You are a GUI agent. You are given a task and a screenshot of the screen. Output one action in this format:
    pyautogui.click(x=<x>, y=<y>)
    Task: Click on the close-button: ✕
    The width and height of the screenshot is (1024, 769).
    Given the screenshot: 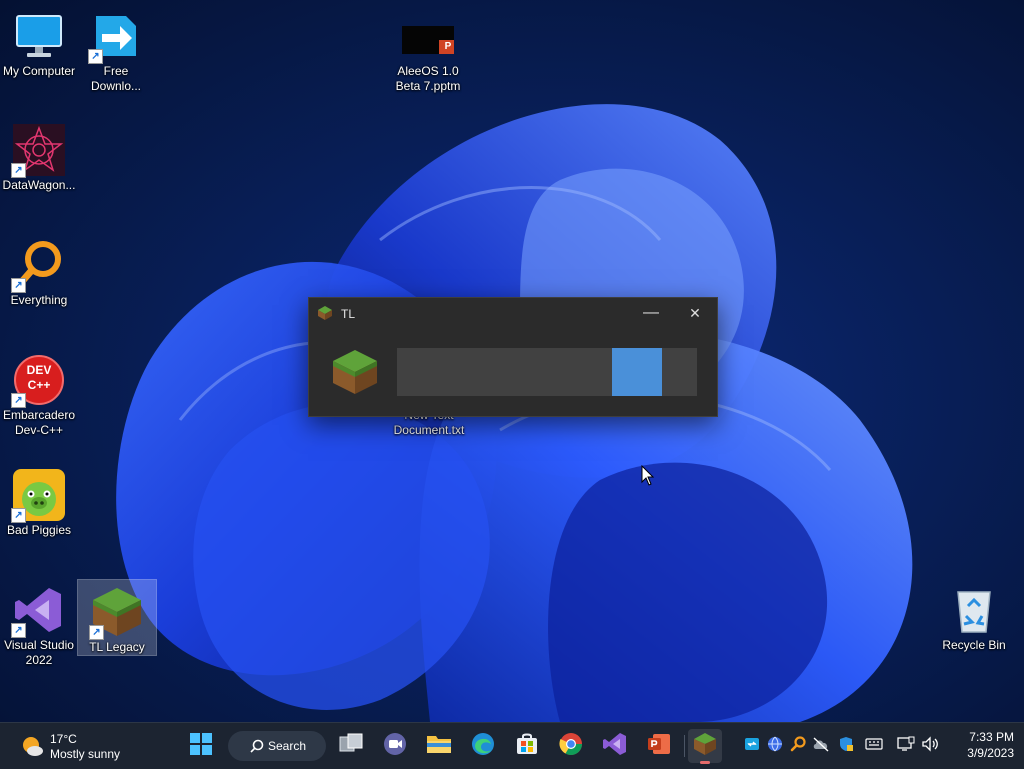 What is the action you would take?
    pyautogui.click(x=695, y=313)
    